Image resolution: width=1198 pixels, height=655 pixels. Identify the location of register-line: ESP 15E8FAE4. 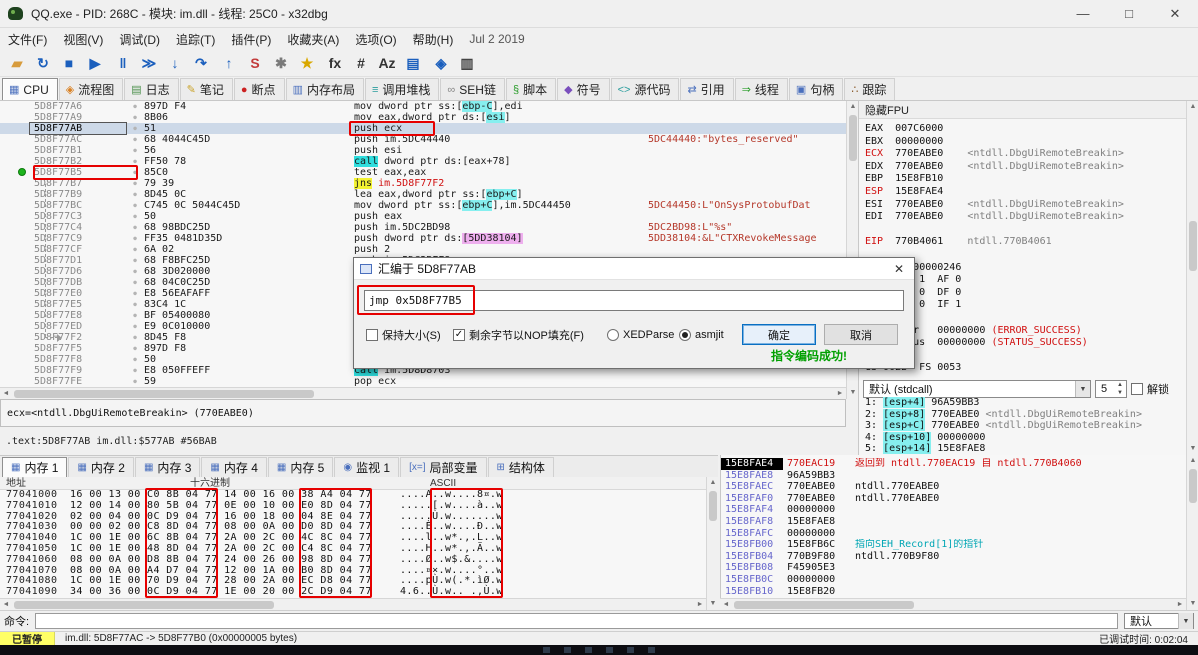
(1024, 192).